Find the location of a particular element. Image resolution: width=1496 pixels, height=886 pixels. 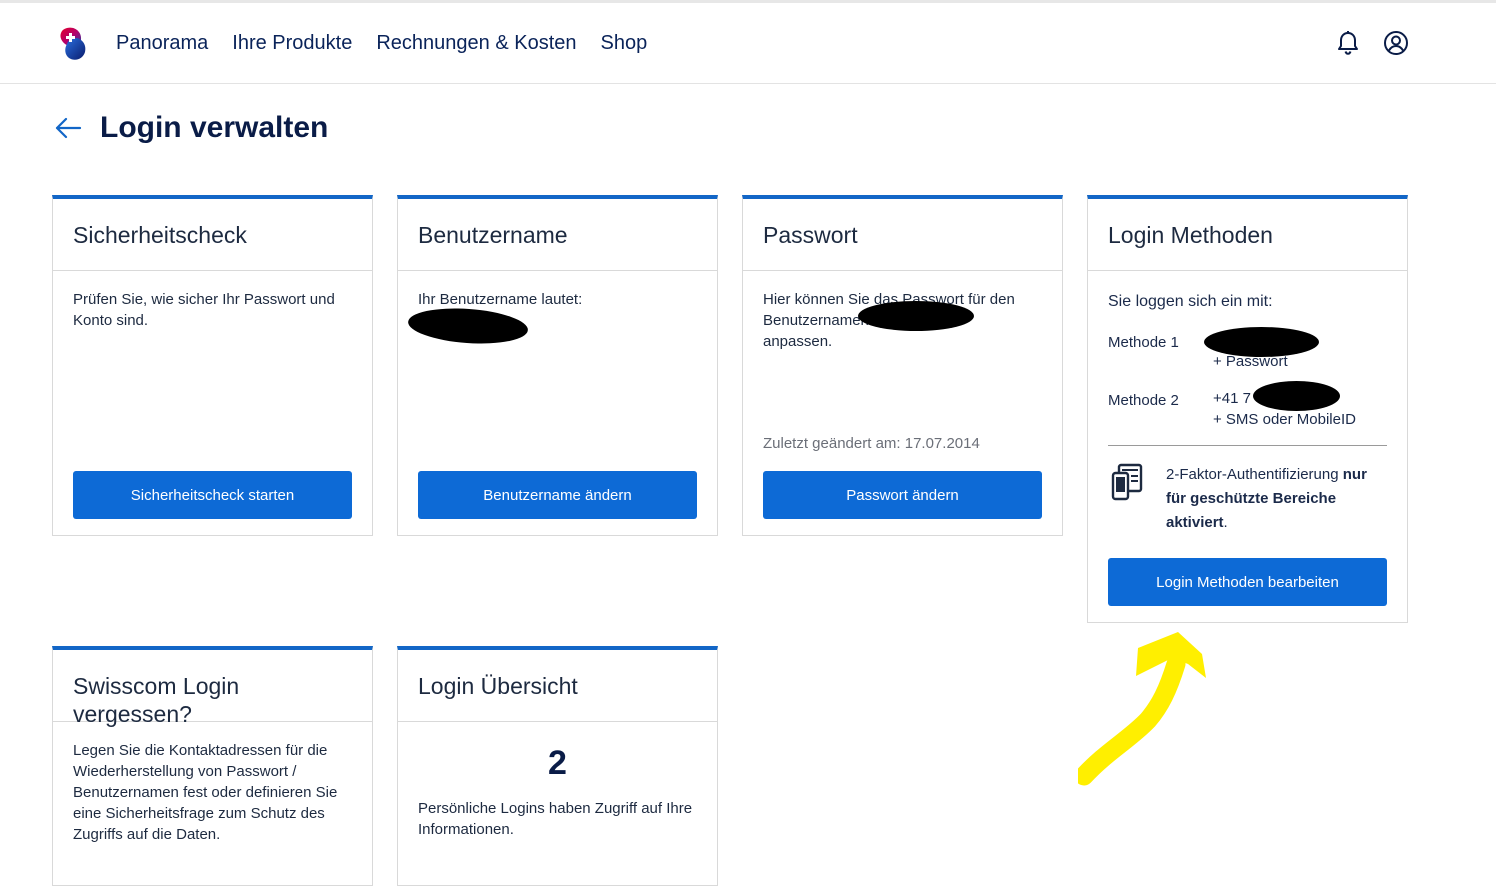

card-description-line: anpassen. is located at coordinates (798, 341).